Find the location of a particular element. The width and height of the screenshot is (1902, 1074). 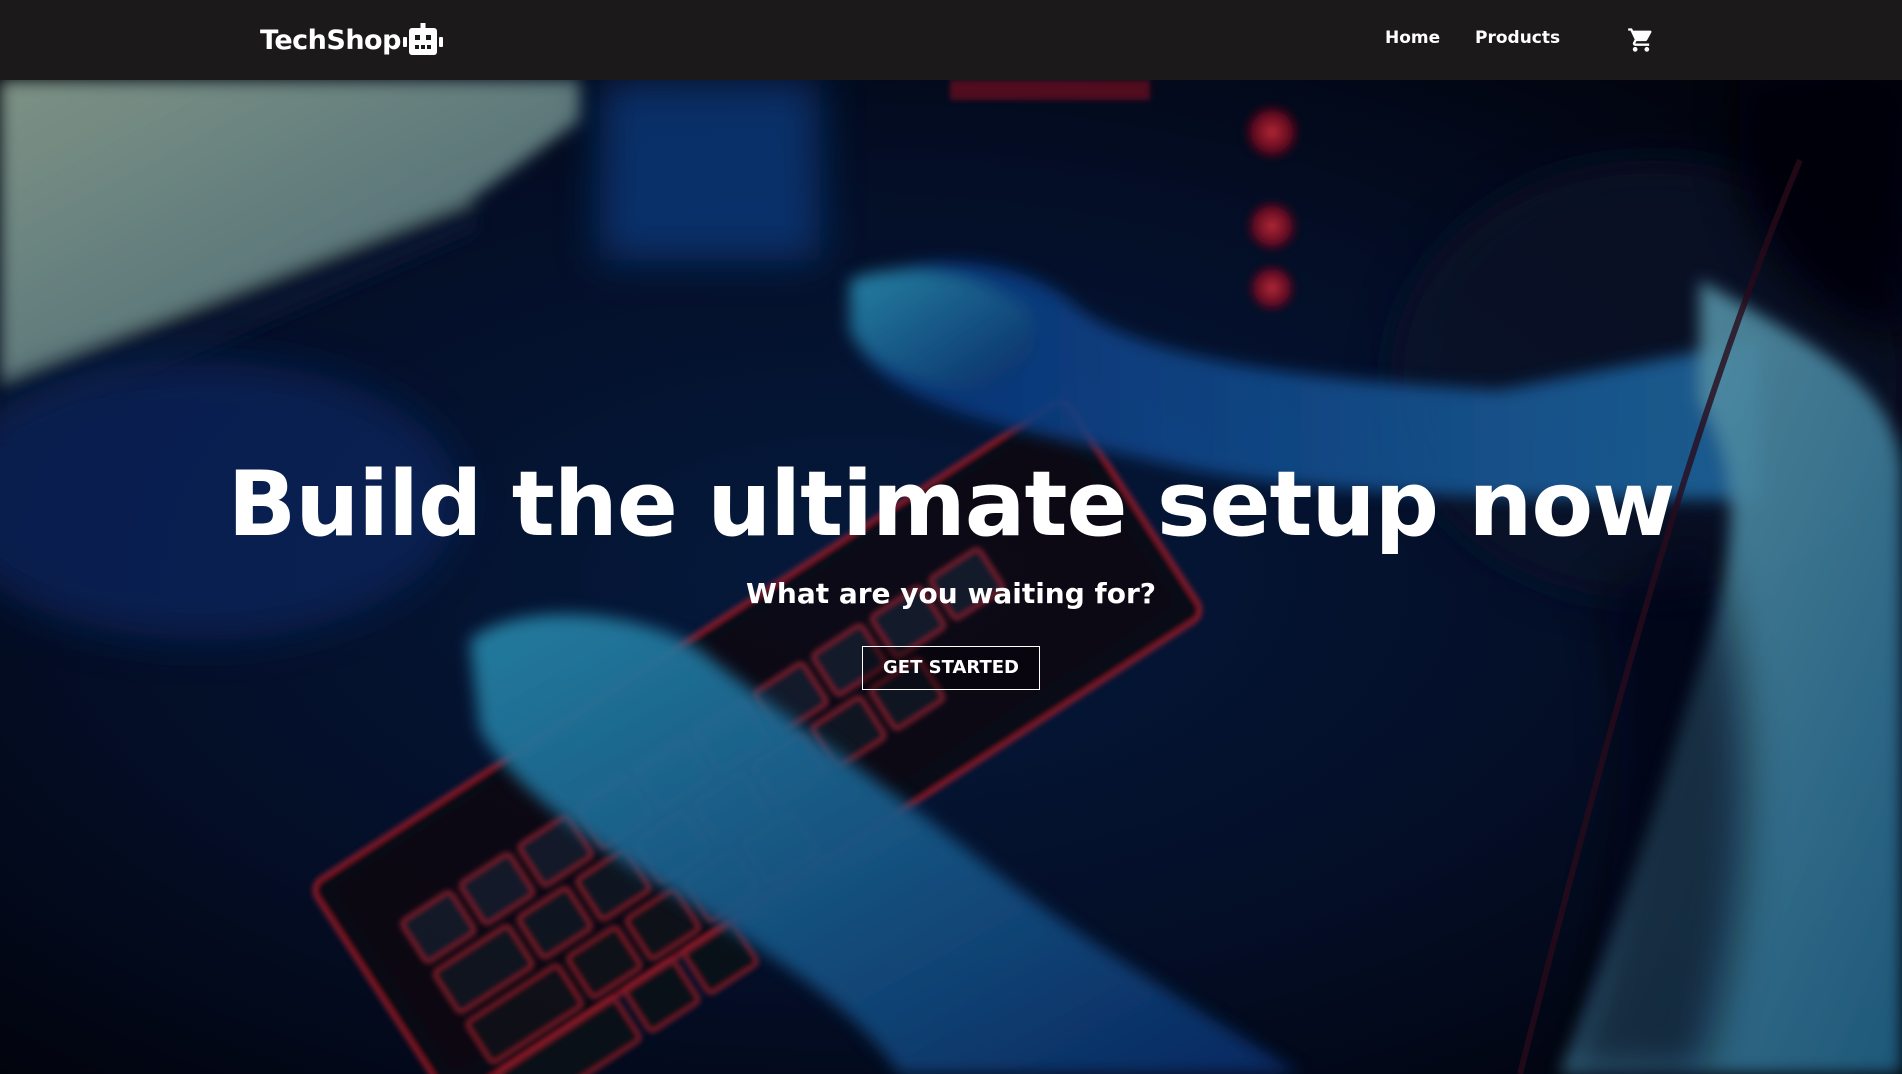

cart-icon is located at coordinates (1640, 40).